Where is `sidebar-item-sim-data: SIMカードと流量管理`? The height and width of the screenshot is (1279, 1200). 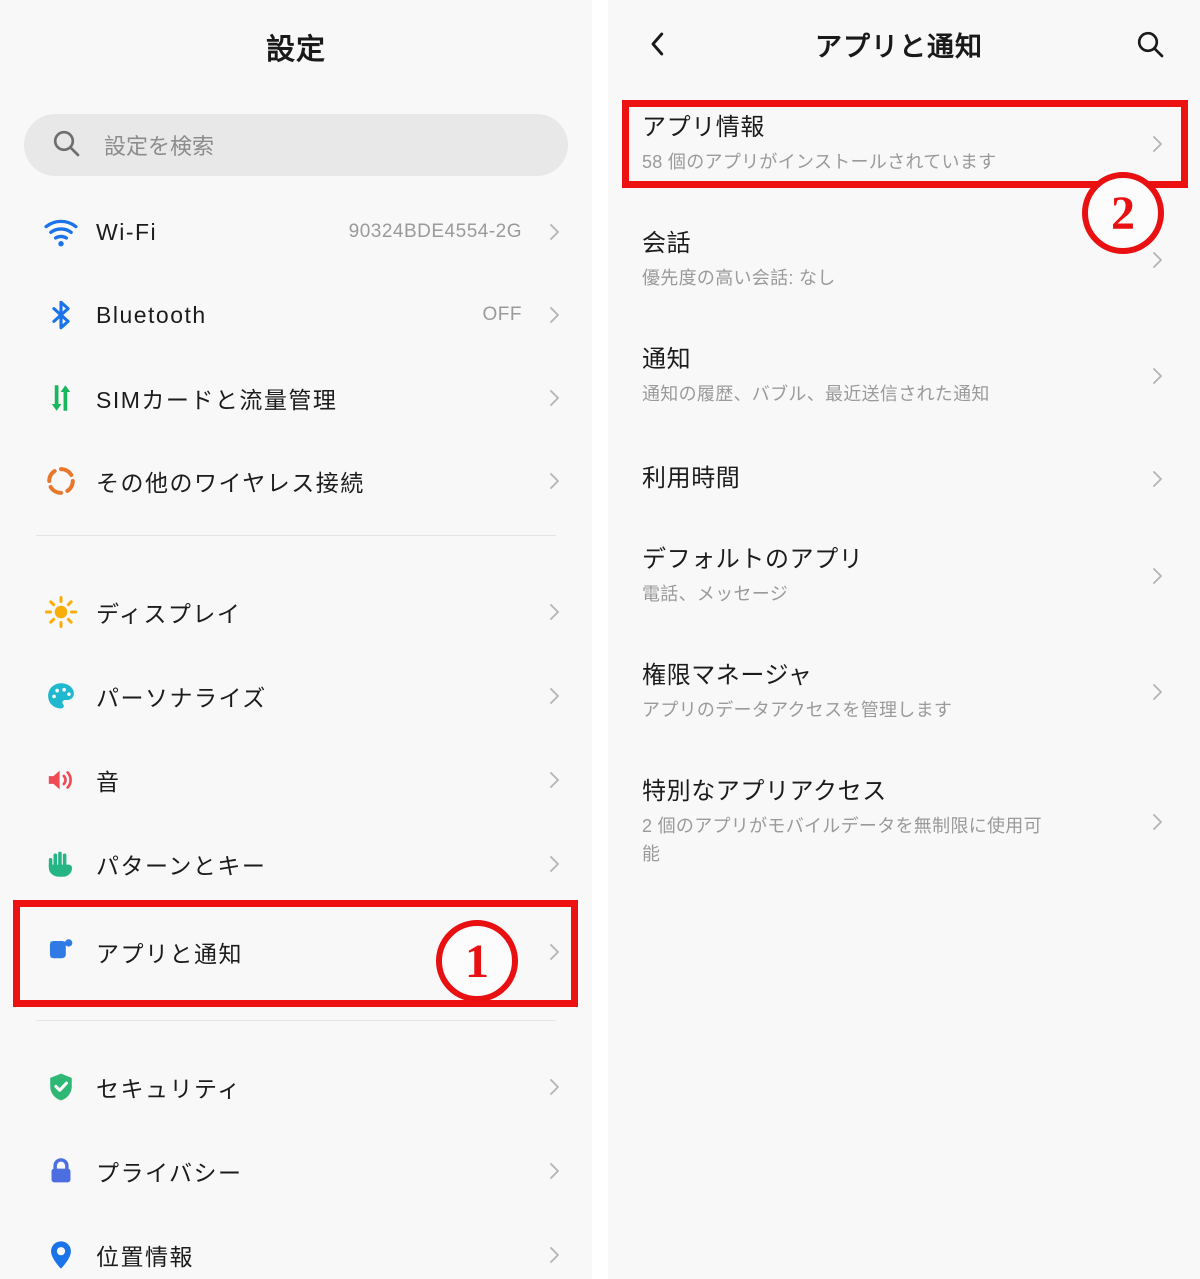
sidebar-item-sim-data: SIMカードと流量管理 is located at coordinates (296, 398).